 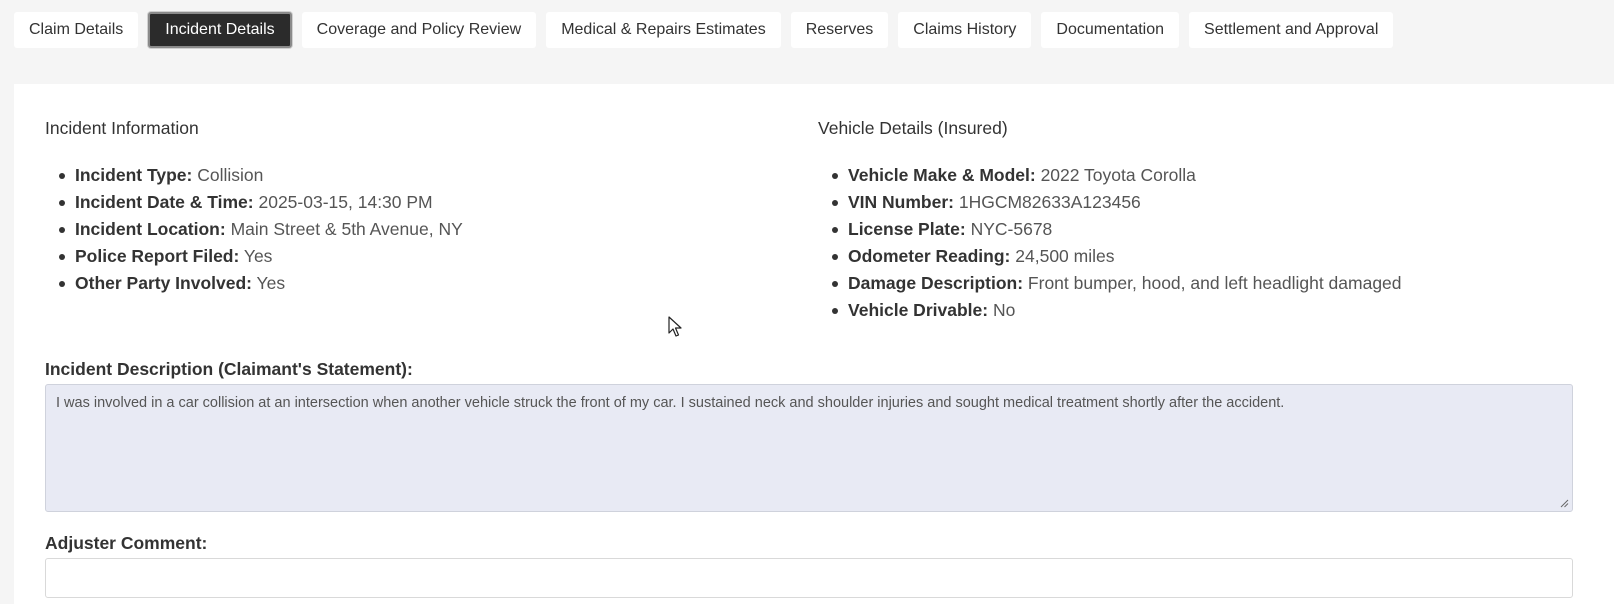 What do you see at coordinates (809, 578) in the screenshot?
I see `adjuster-comment-input` at bounding box center [809, 578].